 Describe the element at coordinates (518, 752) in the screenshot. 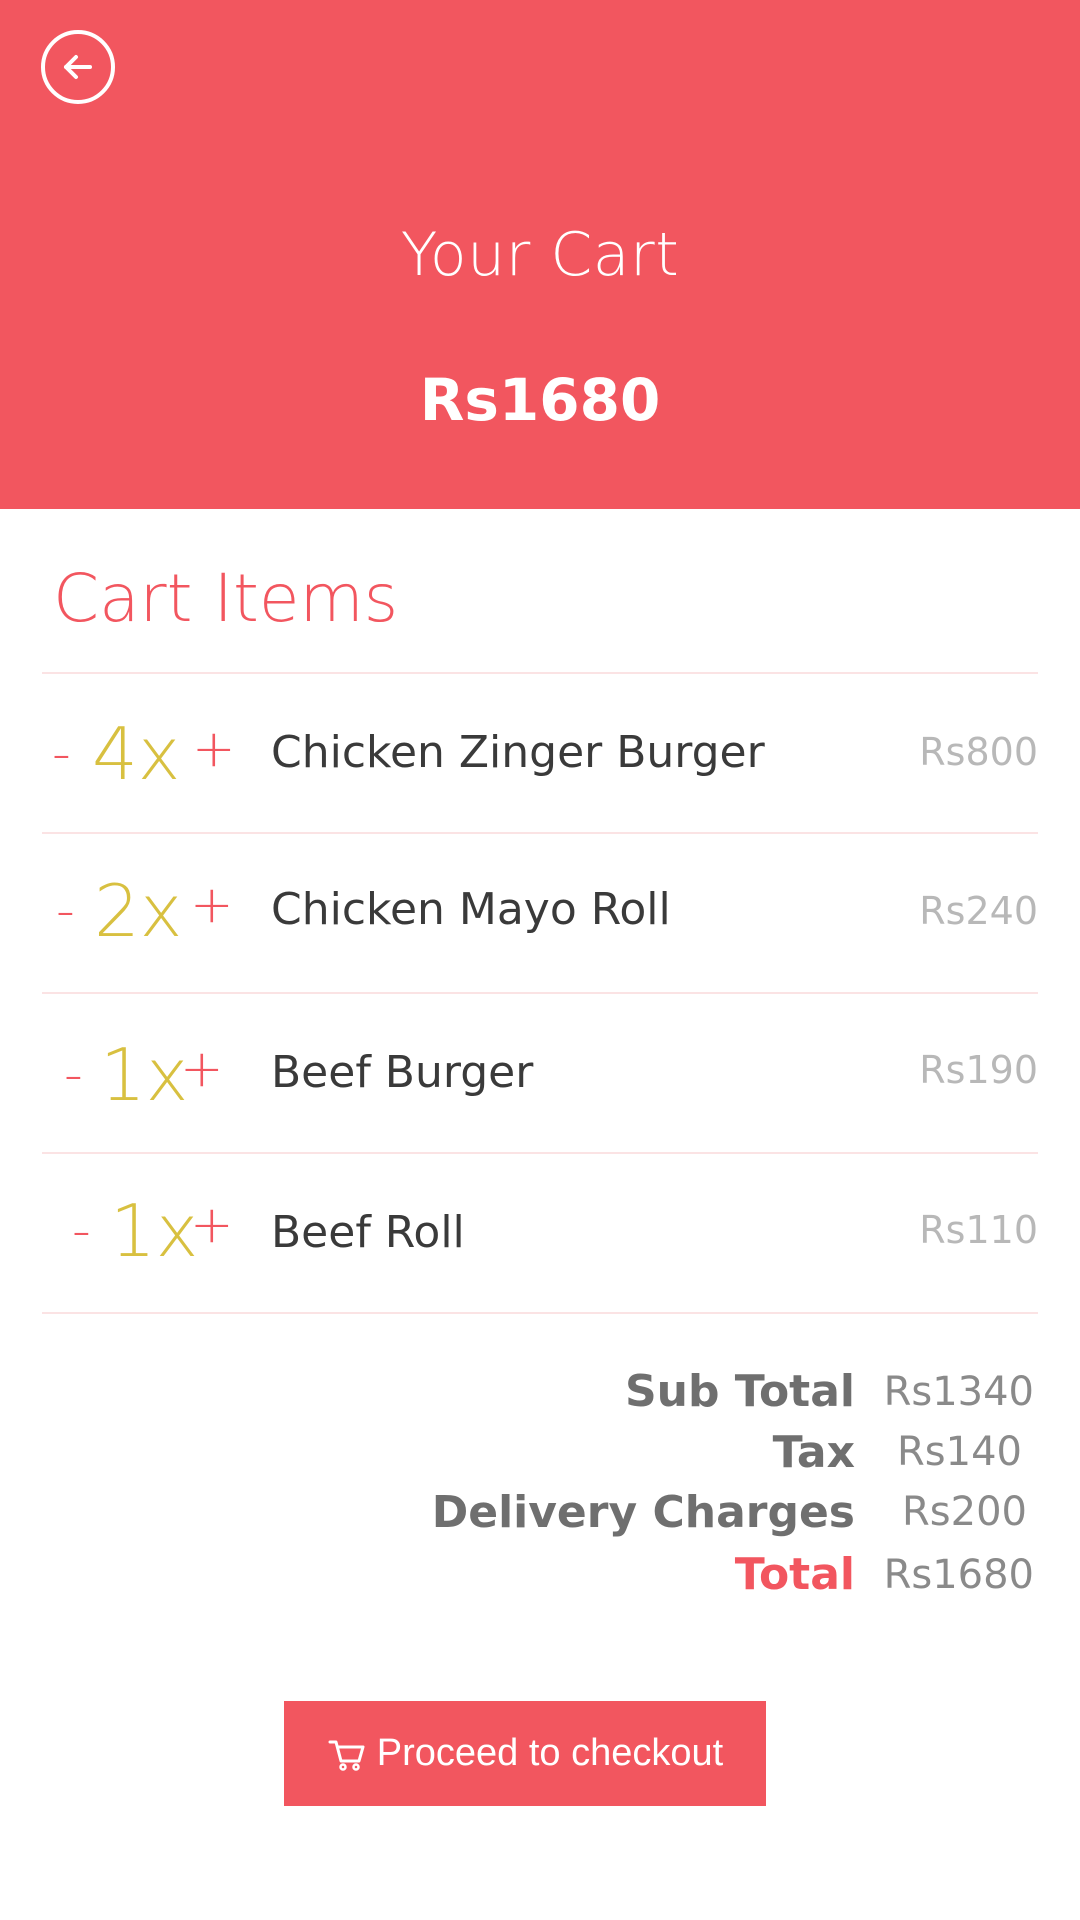

I see `item-name: Chicken Zinger Burger` at that location.